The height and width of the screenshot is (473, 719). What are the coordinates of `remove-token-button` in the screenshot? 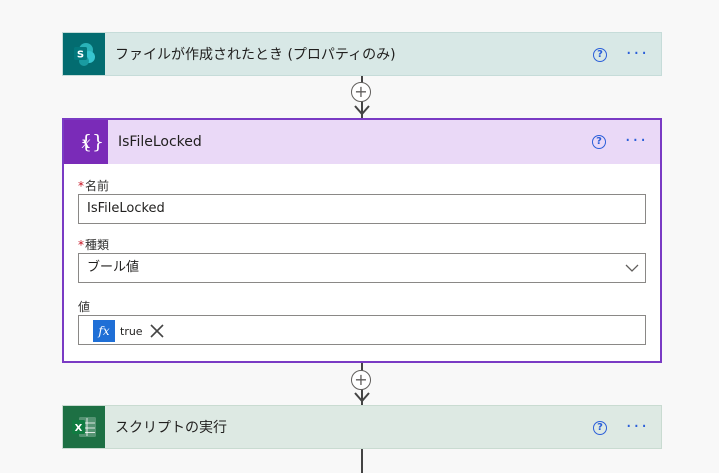 It's located at (157, 331).